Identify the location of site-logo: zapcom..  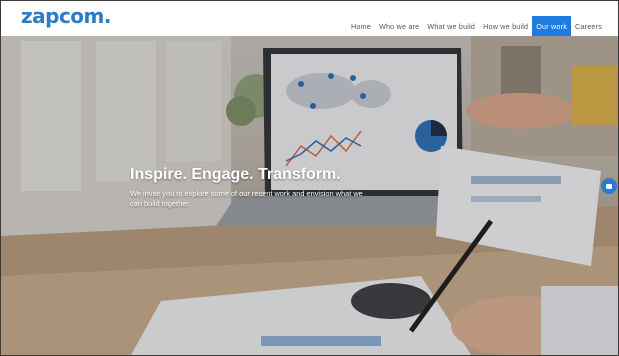
(66, 16).